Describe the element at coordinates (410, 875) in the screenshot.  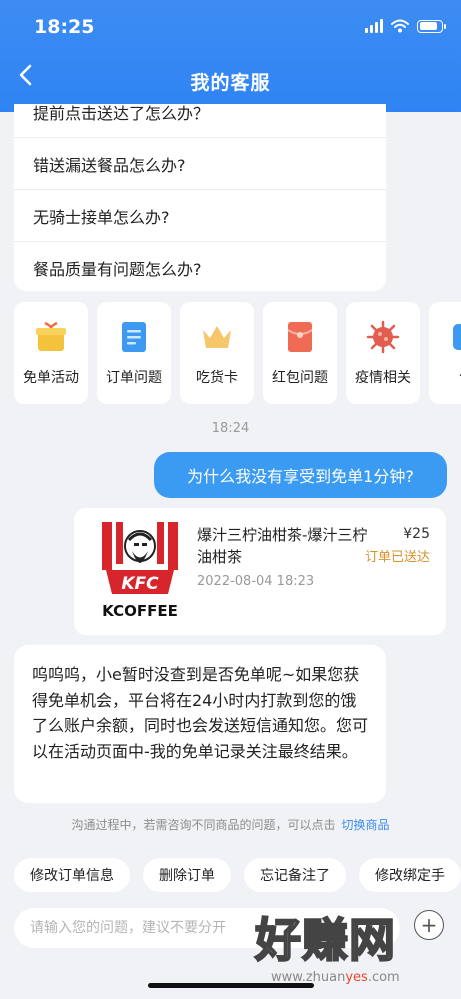
I see `quick-action-button: 修改绑定手` at that location.